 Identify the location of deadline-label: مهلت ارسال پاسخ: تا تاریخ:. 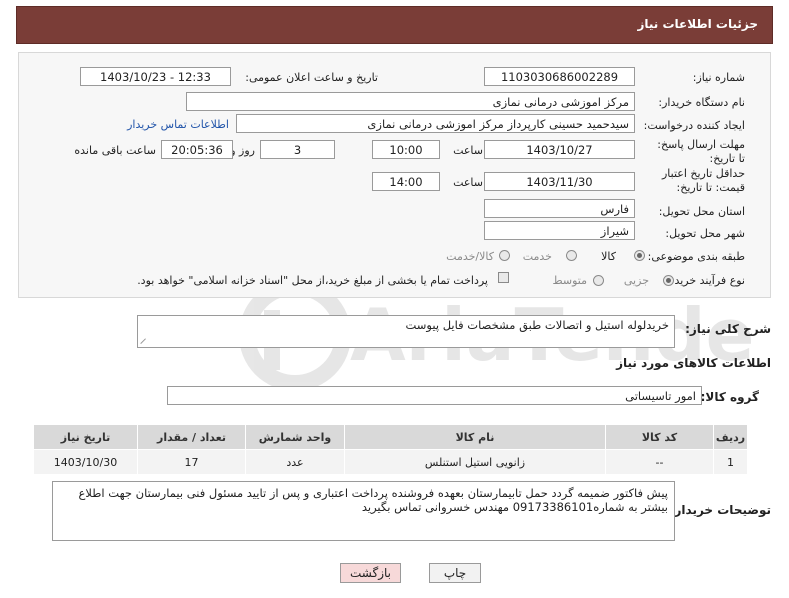
(701, 151).